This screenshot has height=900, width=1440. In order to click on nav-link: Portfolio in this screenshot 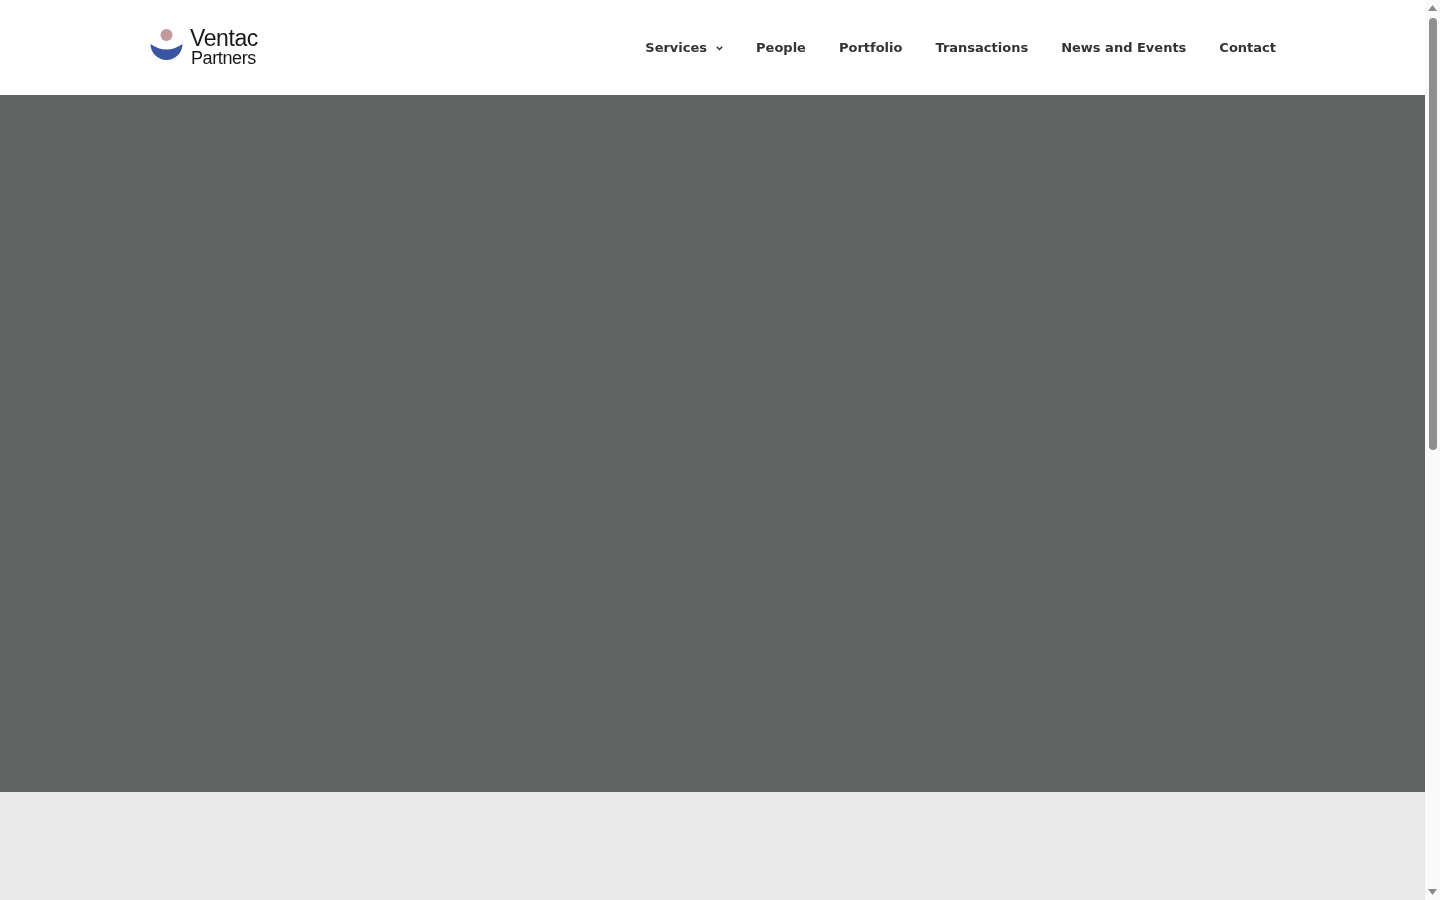, I will do `click(870, 47)`.